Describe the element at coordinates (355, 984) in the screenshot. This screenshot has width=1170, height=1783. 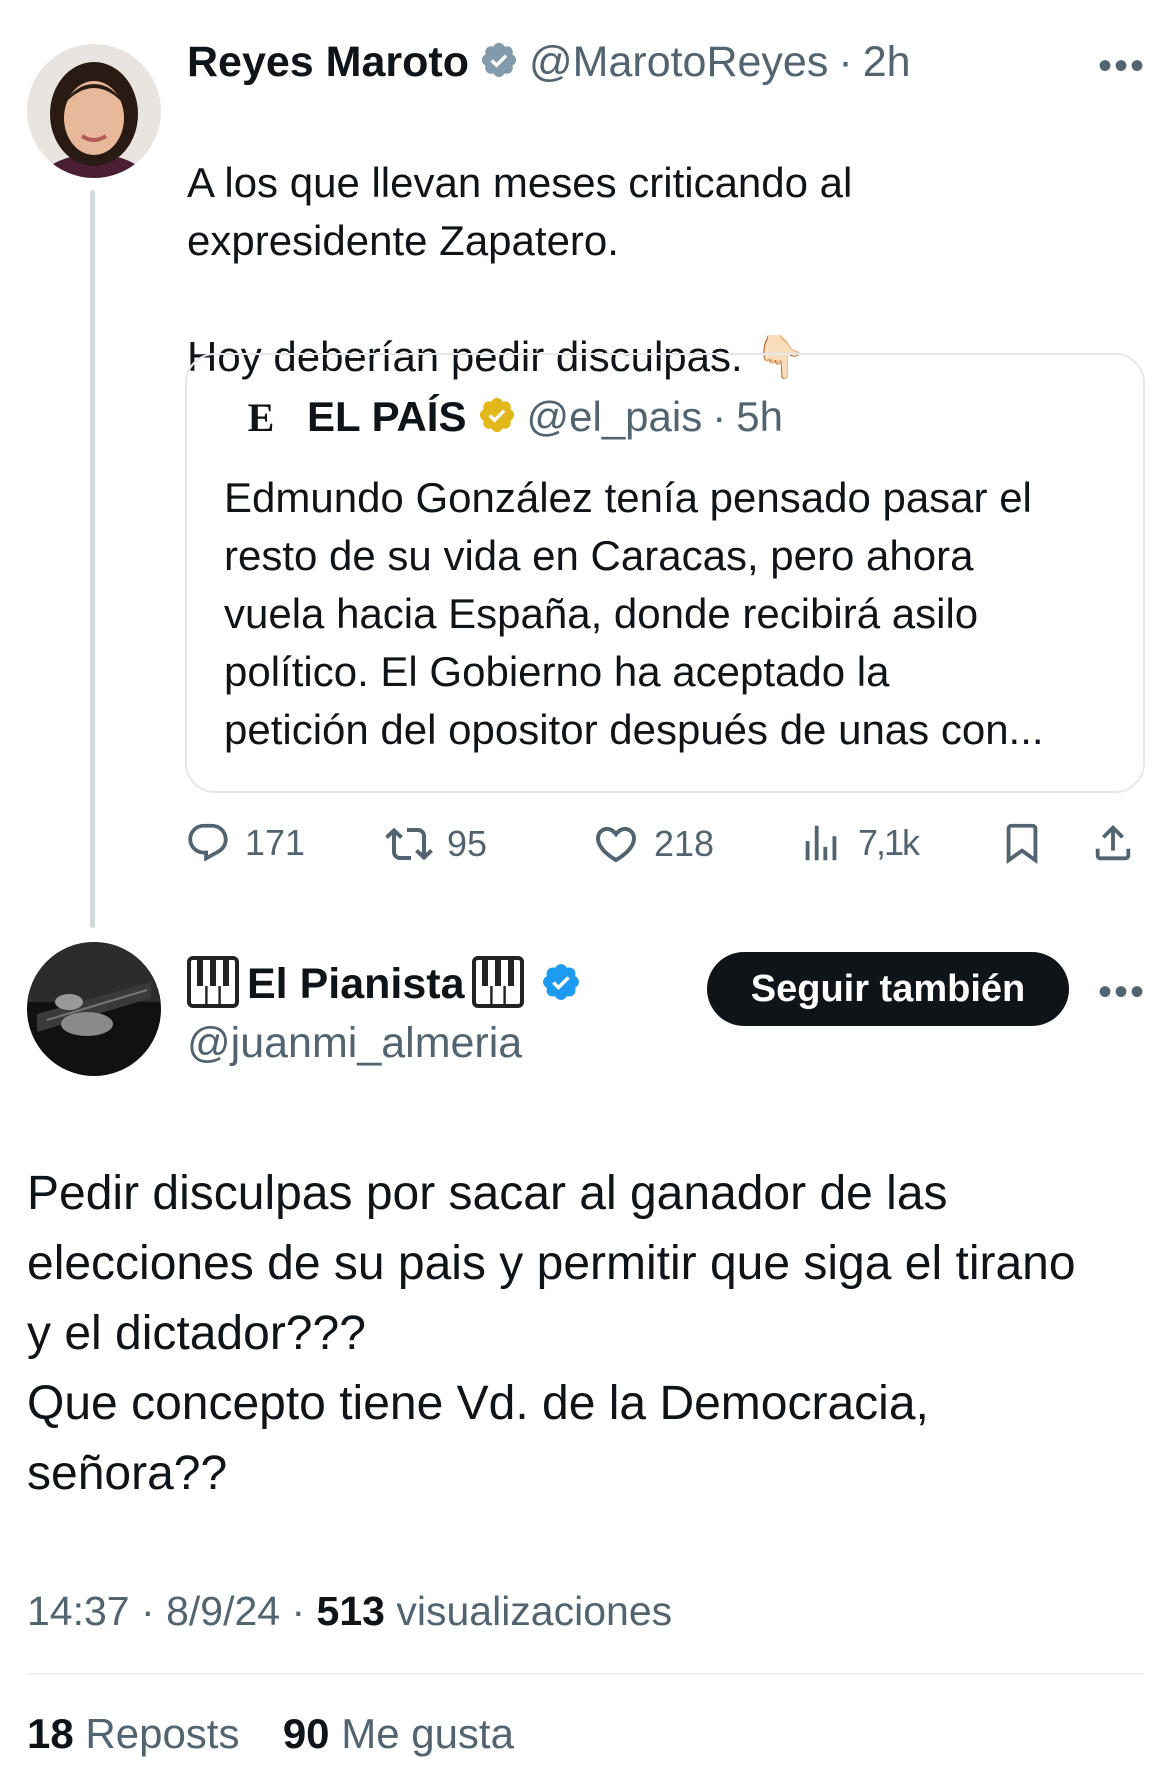
I see `reply-author-name: El Pianista` at that location.